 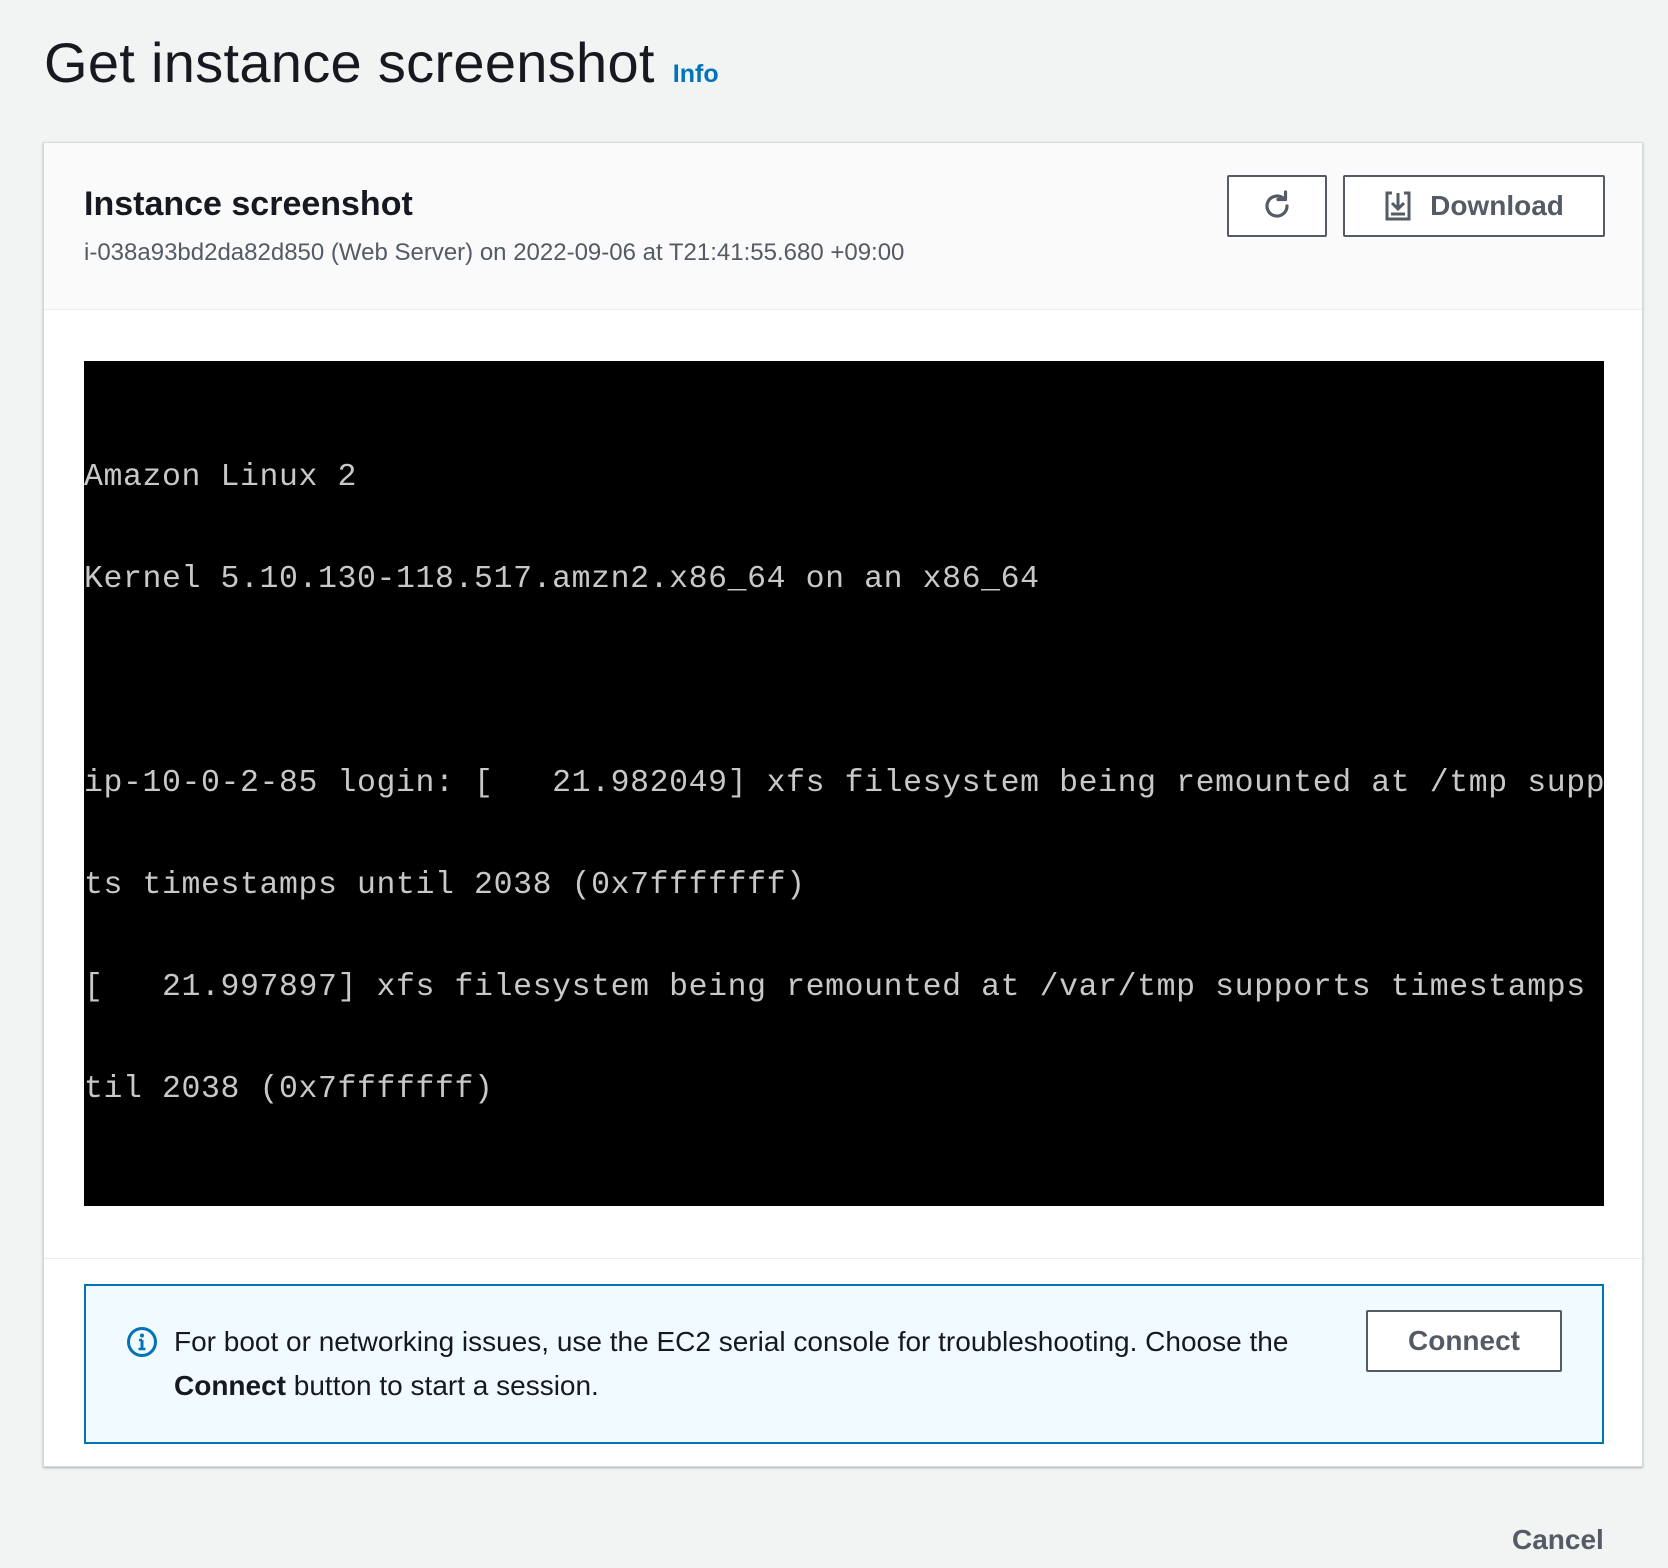 What do you see at coordinates (843, 1258) in the screenshot?
I see `divider` at bounding box center [843, 1258].